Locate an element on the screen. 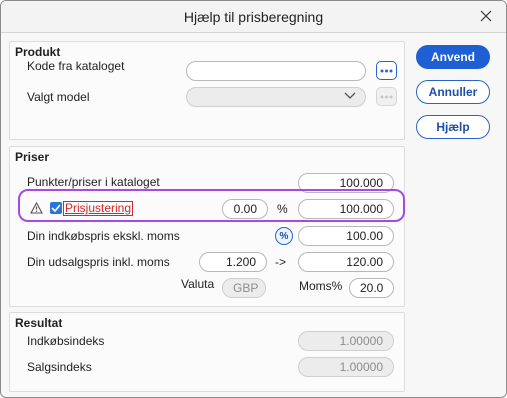 Image resolution: width=507 pixels, height=398 pixels. adjustment-checkbox is located at coordinates (56, 208).